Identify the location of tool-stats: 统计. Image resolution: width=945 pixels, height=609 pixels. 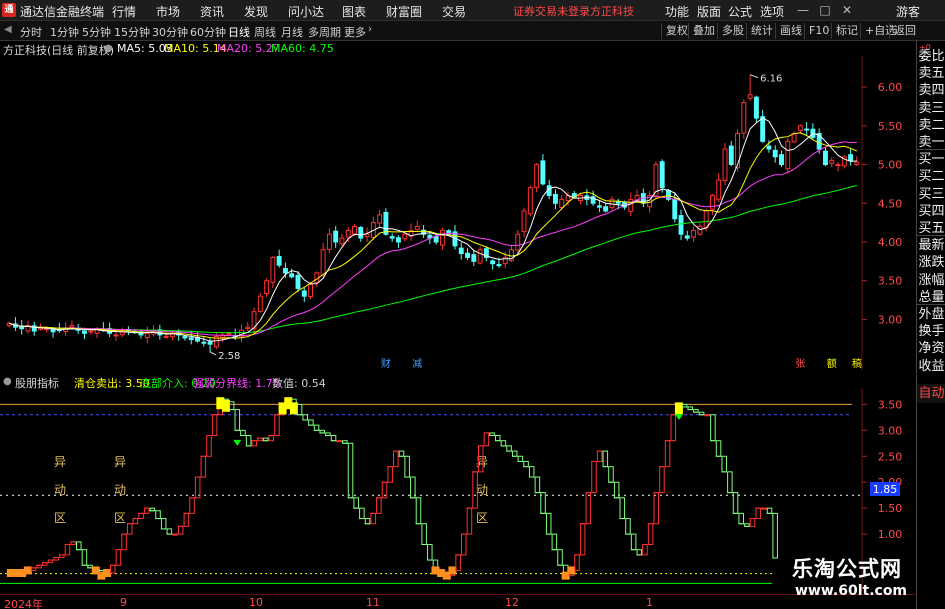
(759, 31).